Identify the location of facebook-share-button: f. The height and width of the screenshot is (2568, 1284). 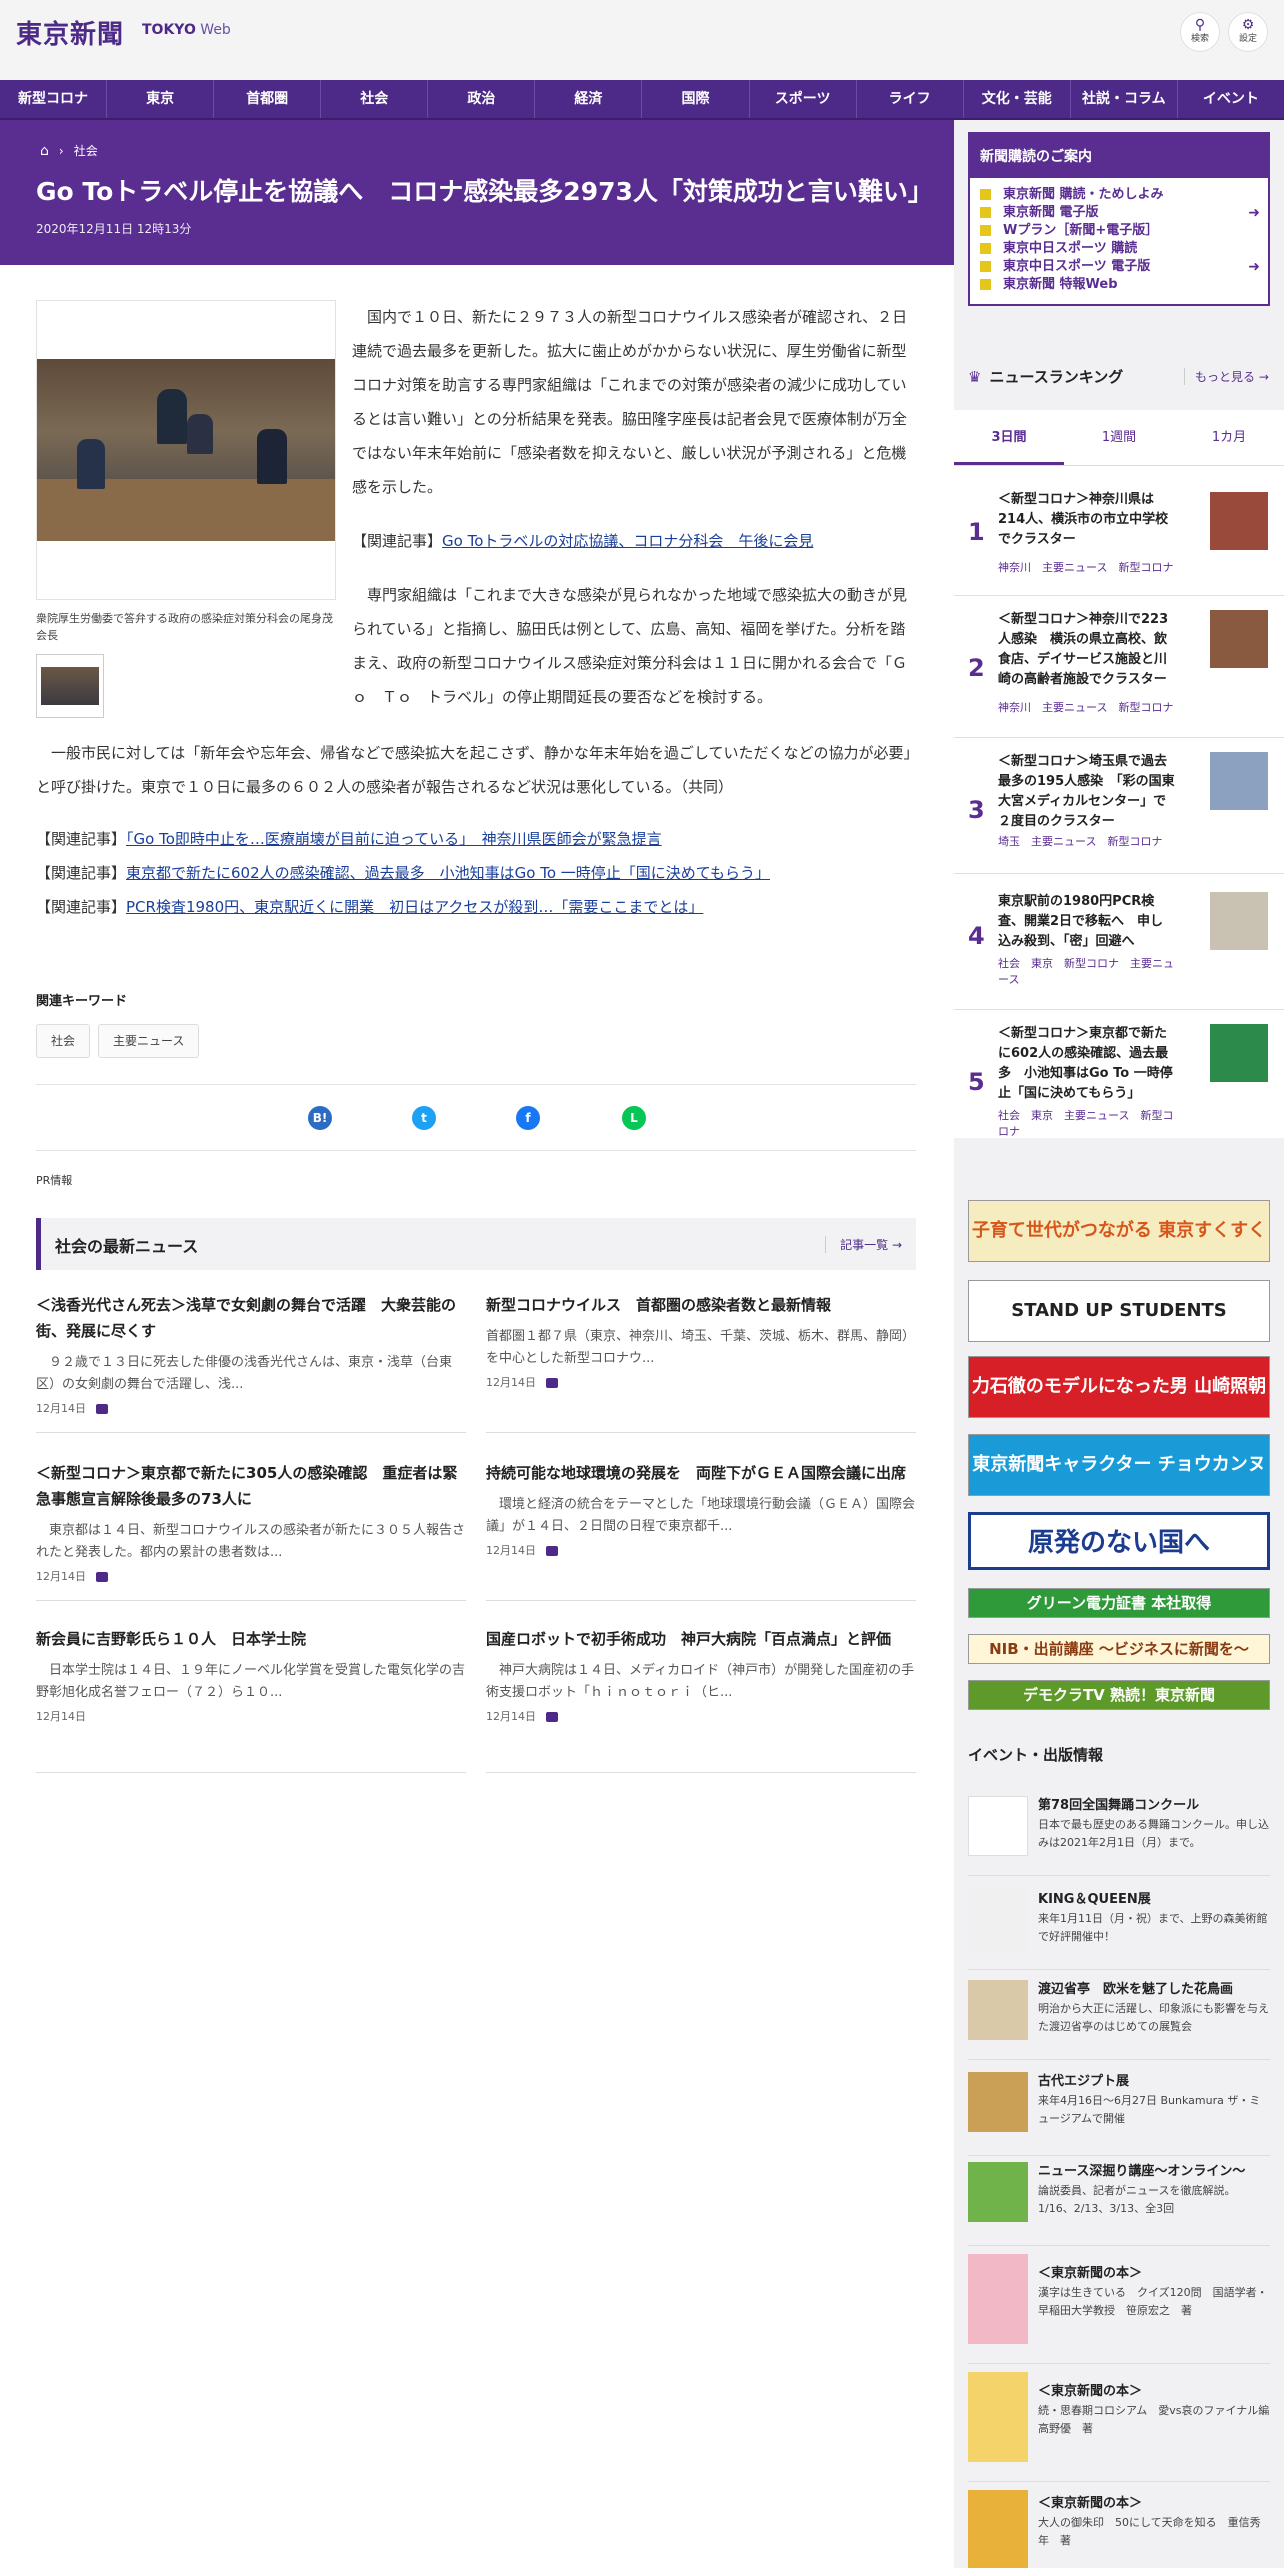
(528, 1118).